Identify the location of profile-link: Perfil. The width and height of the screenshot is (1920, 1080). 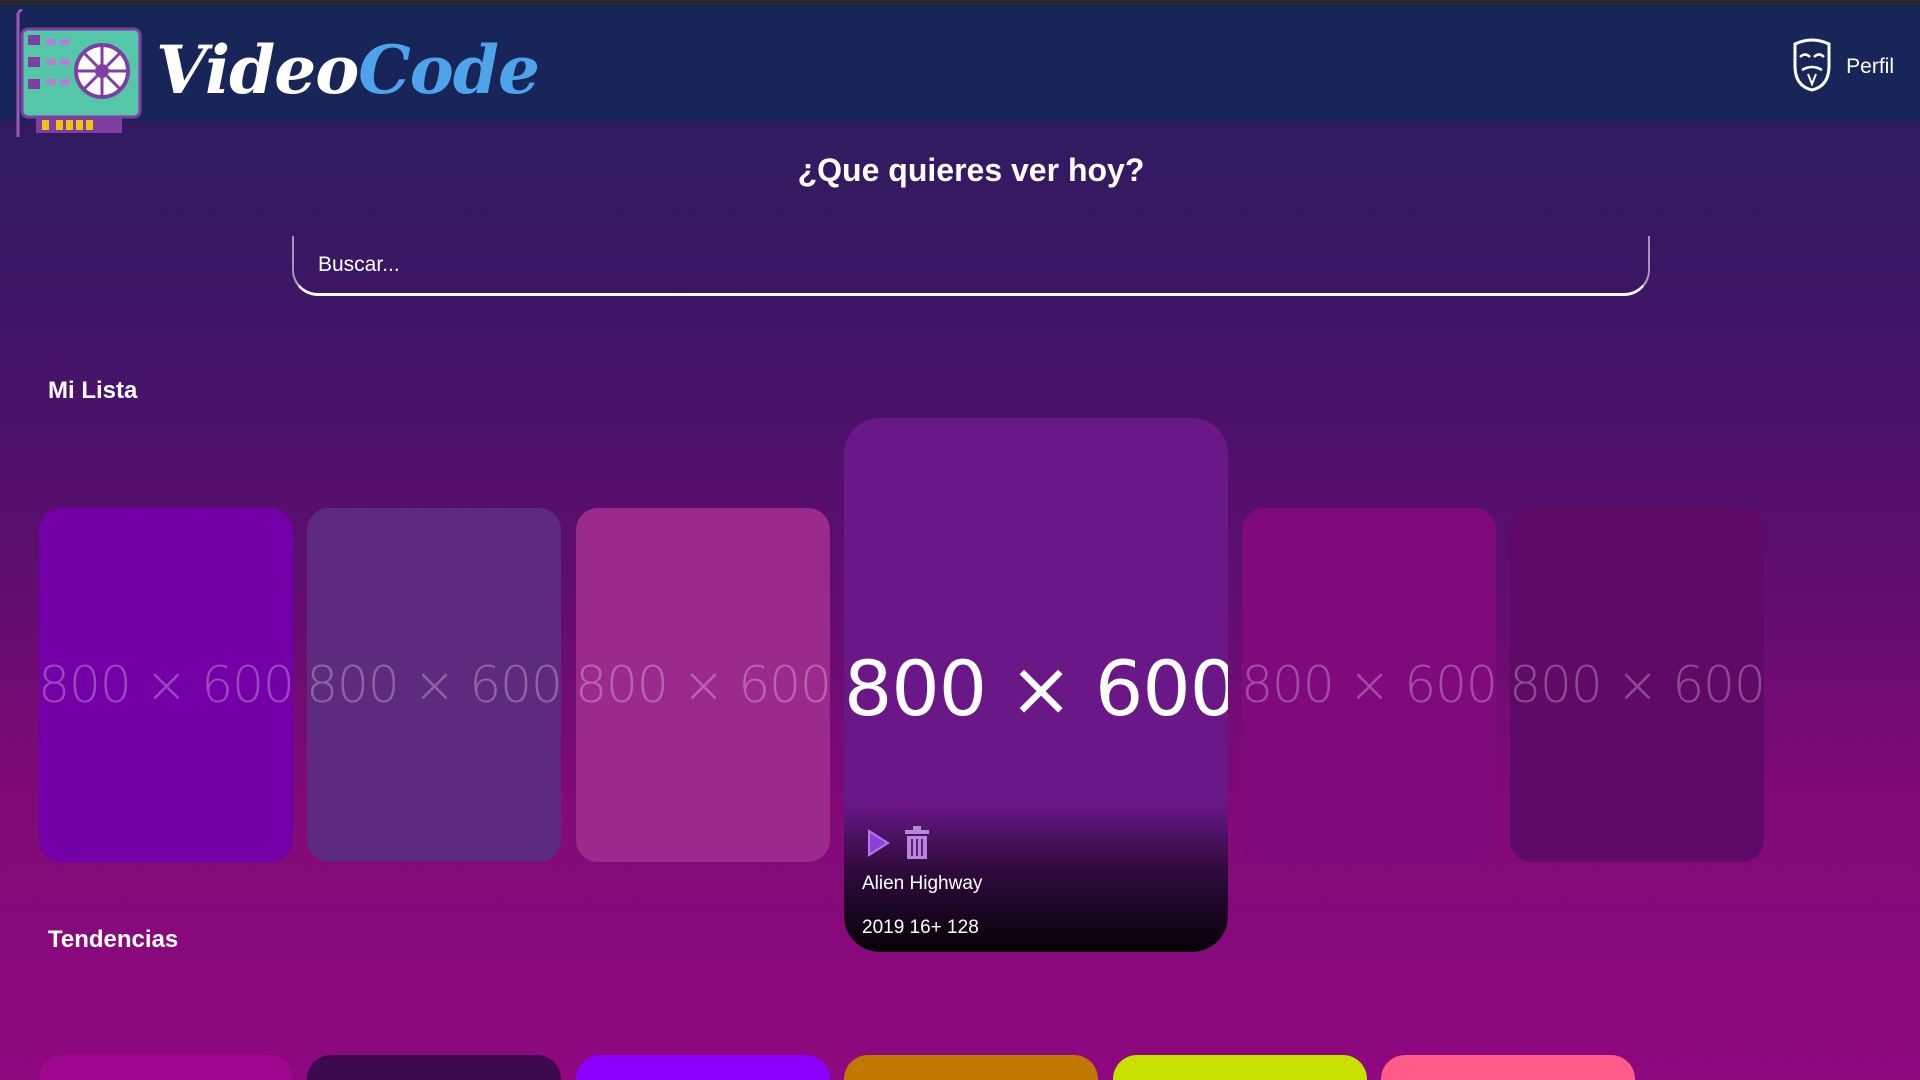
(1843, 67).